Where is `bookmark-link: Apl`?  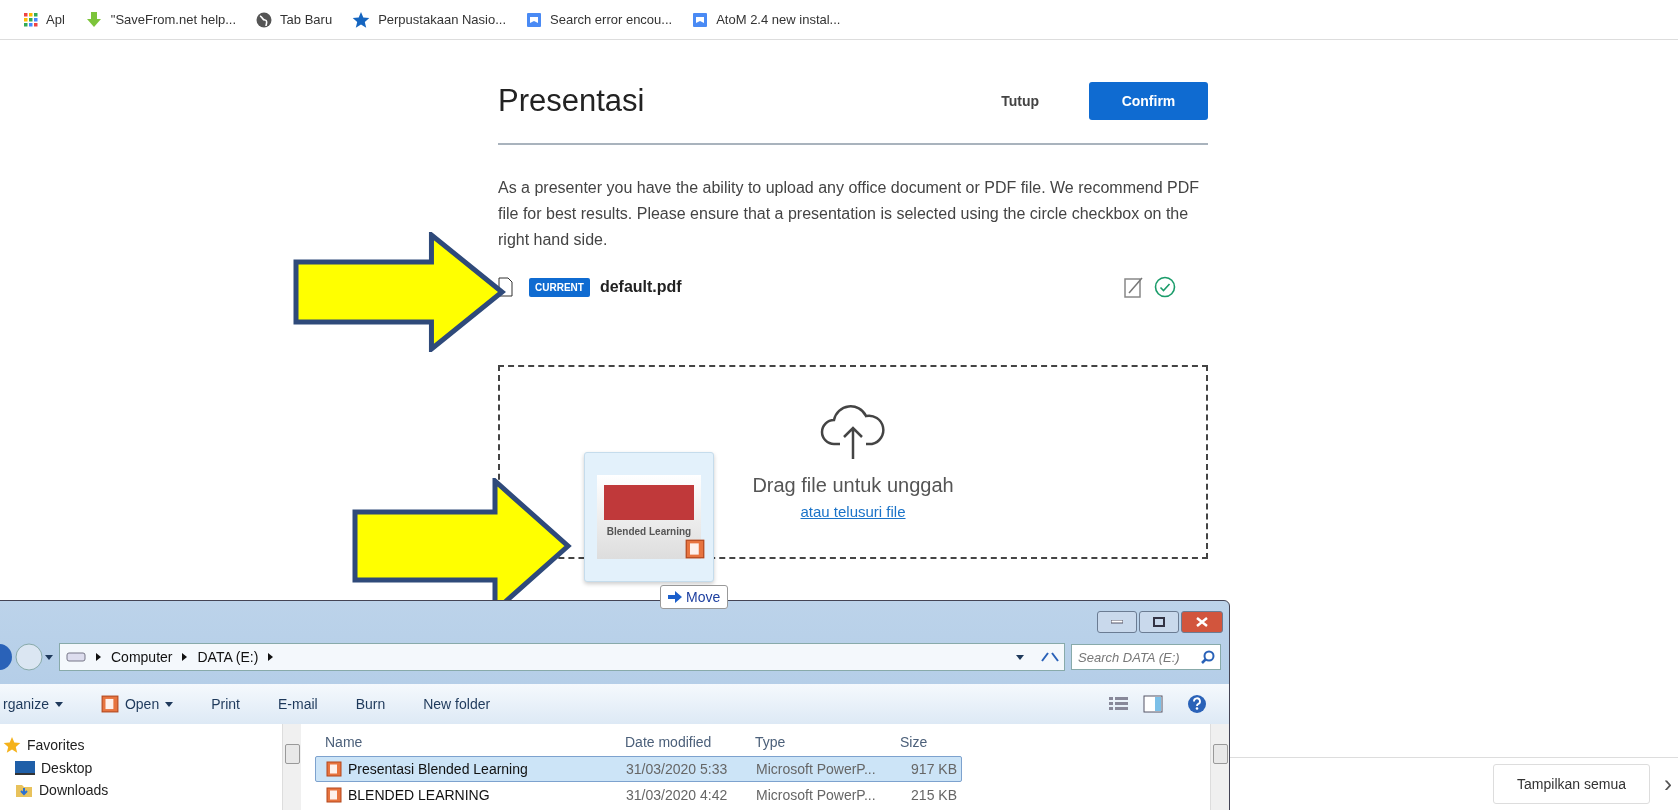 bookmark-link: Apl is located at coordinates (44, 19).